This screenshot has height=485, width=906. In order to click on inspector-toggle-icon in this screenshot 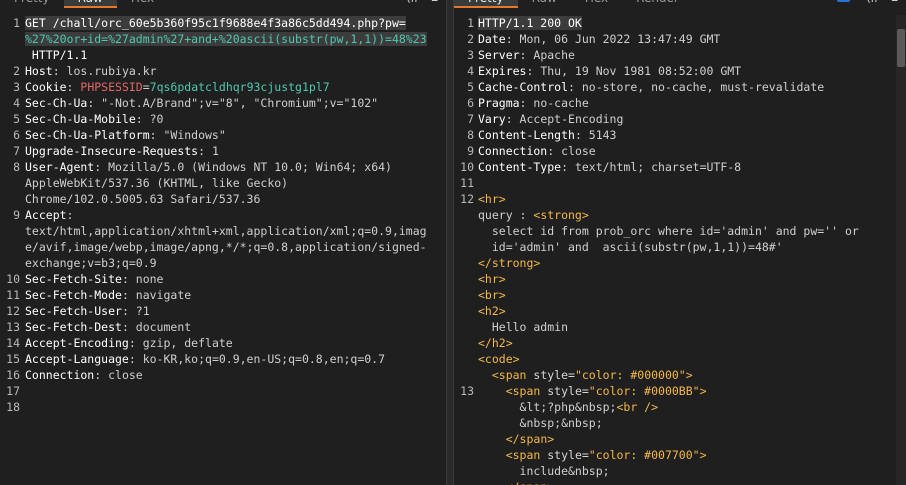, I will do `click(844, 1)`.